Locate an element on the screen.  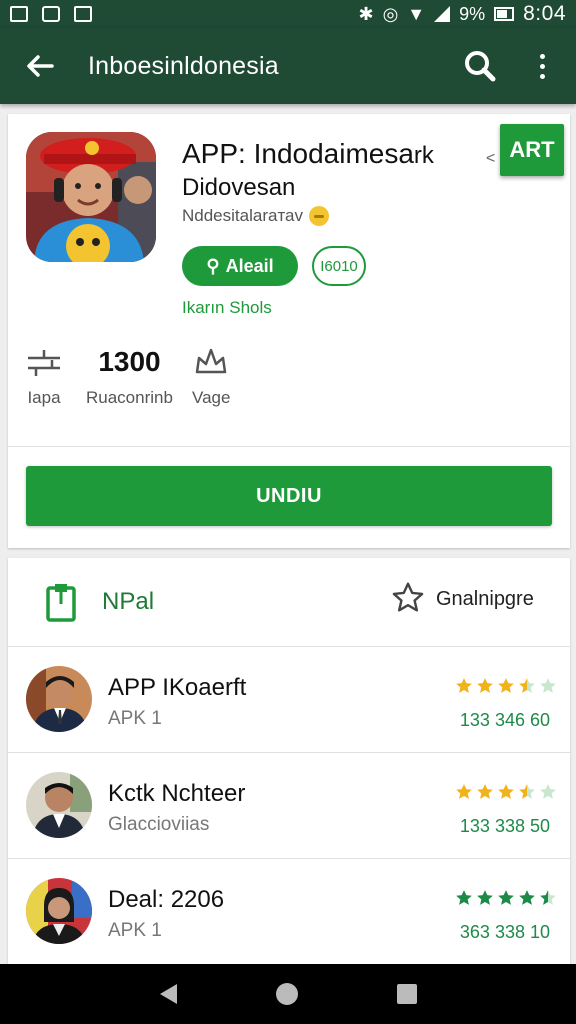
system-nav-bar is located at coordinates (288, 994).